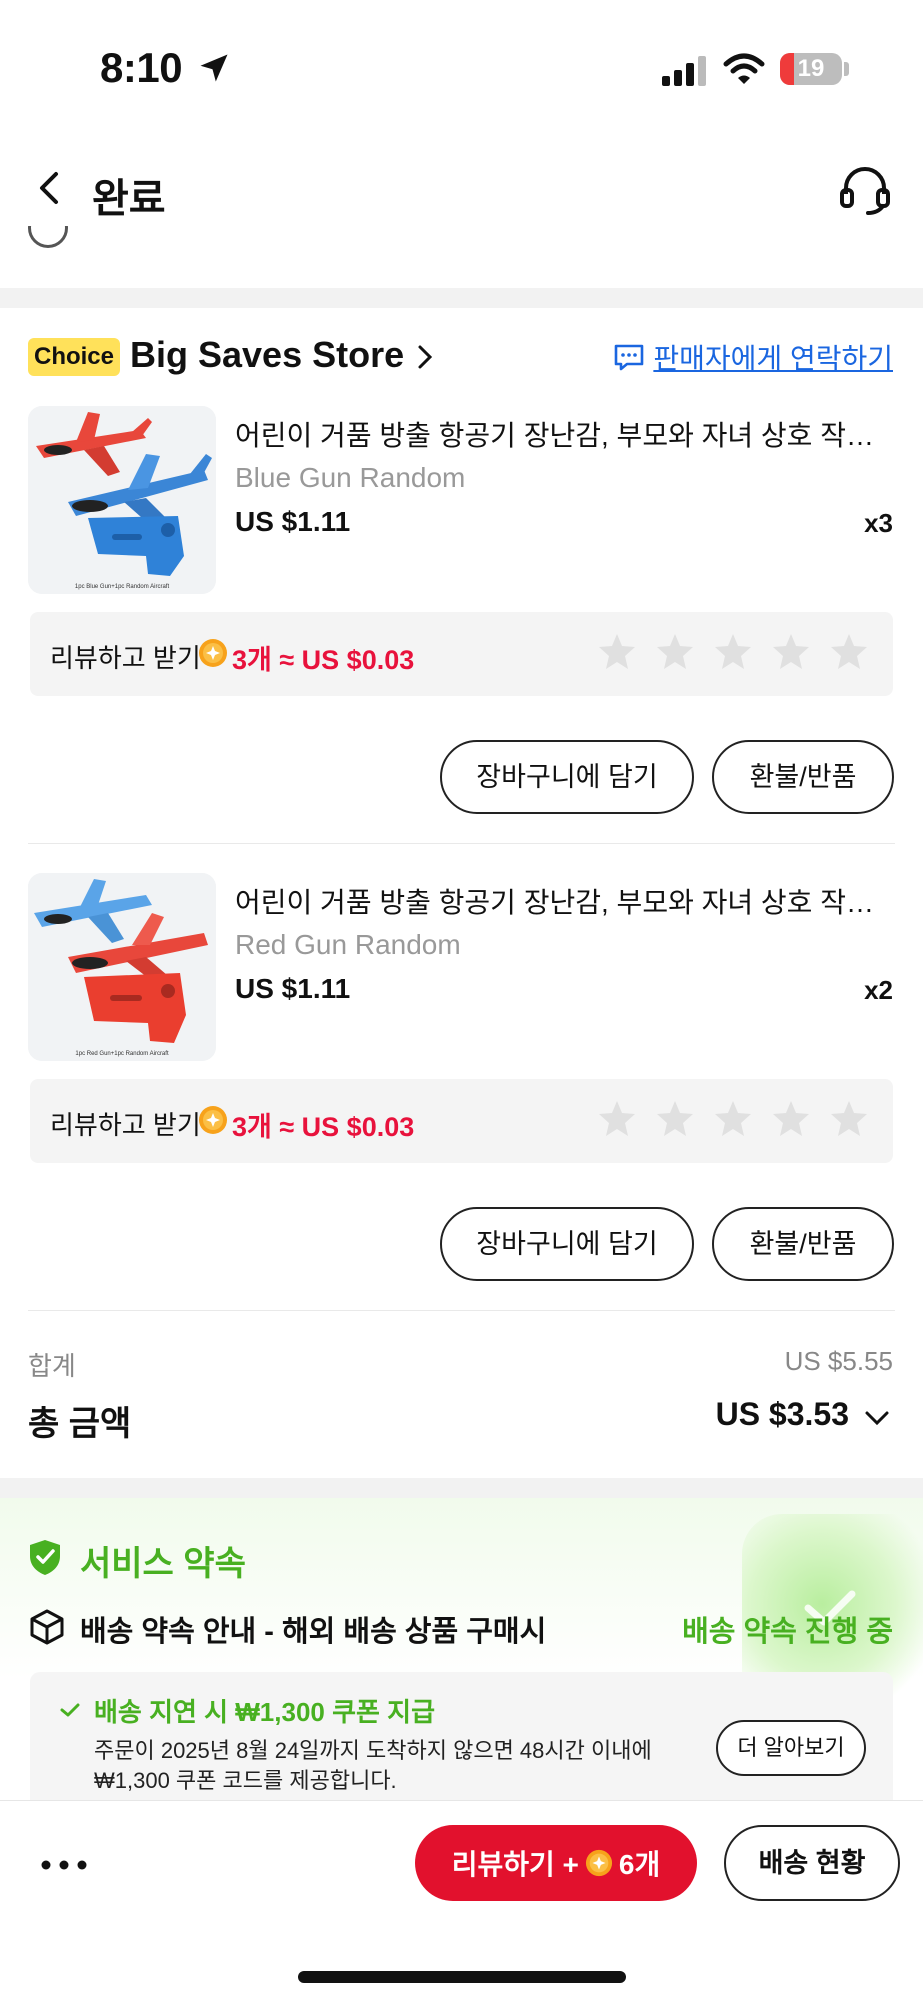  Describe the element at coordinates (214, 68) in the screenshot. I see `location-arrow-icon` at that location.